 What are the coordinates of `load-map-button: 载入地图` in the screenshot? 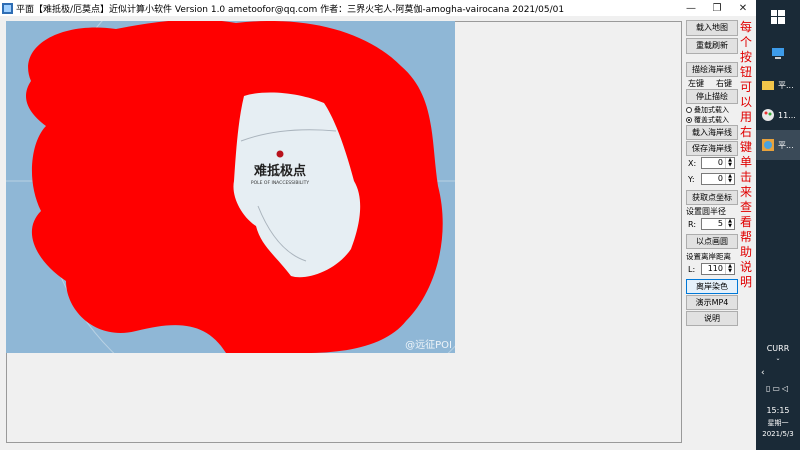 It's located at (712, 28).